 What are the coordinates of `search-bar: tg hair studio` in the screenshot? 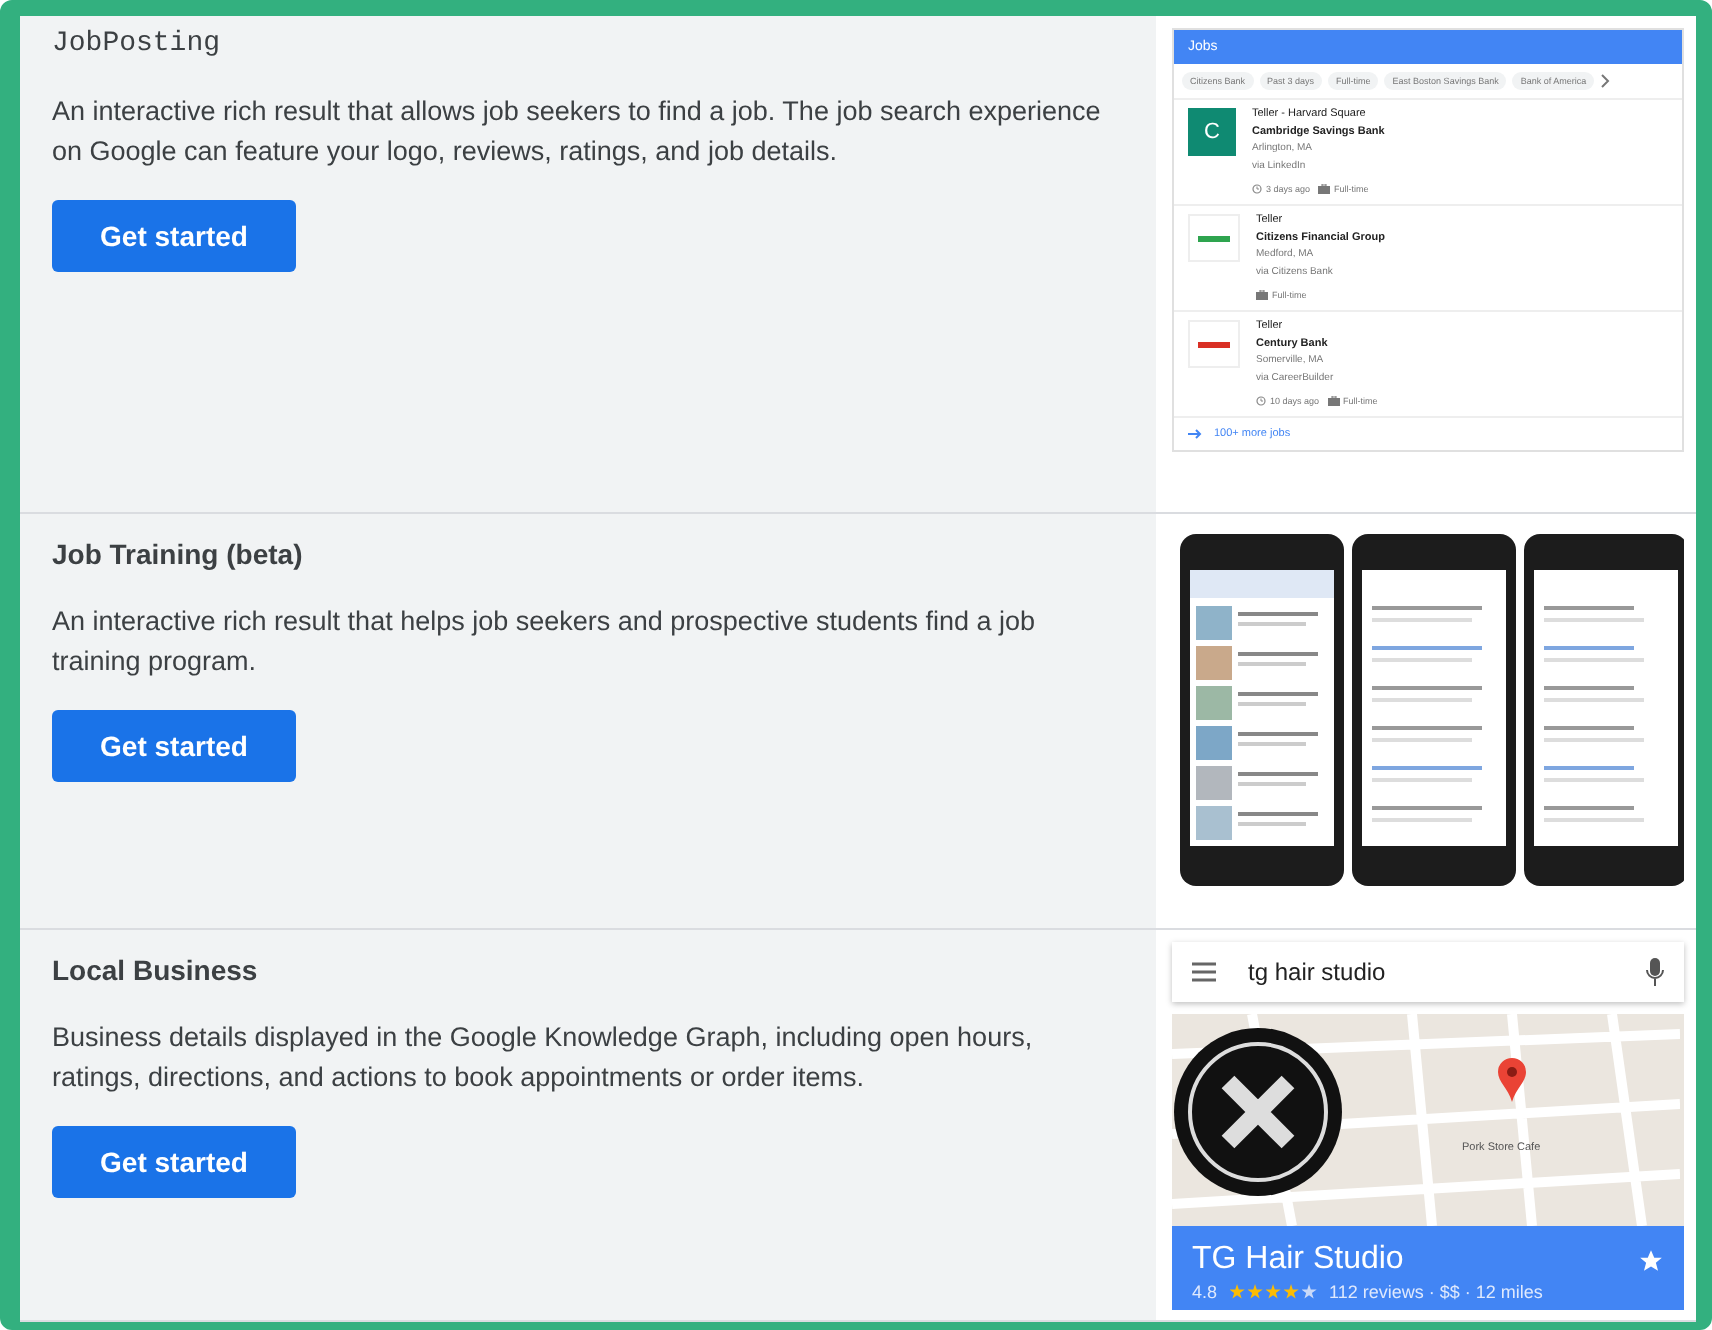 It's located at (1428, 972).